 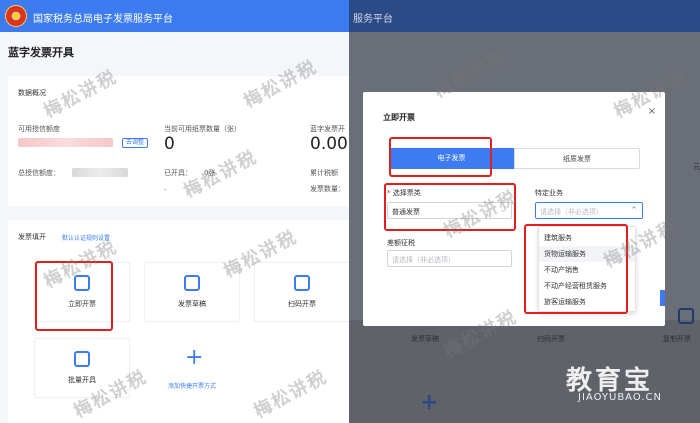 What do you see at coordinates (16, 16) in the screenshot?
I see `tax-emblem-icon` at bounding box center [16, 16].